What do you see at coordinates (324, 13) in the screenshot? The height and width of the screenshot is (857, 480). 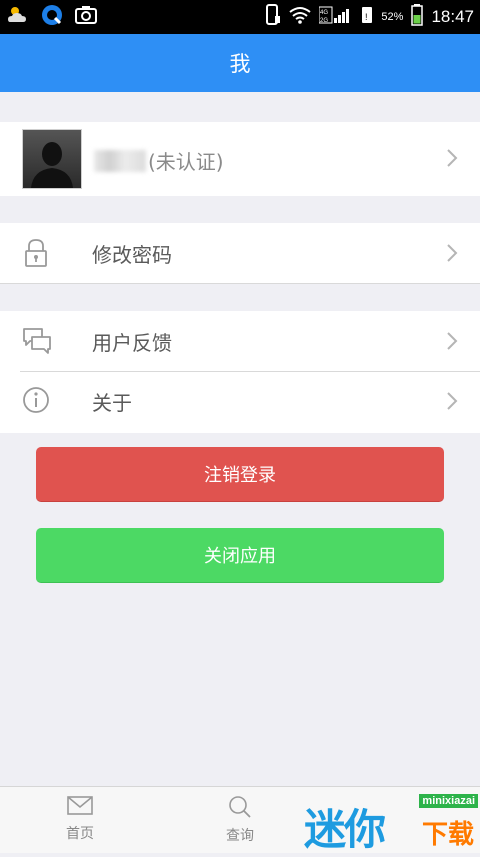 I see `svg-text: 4G` at bounding box center [324, 13].